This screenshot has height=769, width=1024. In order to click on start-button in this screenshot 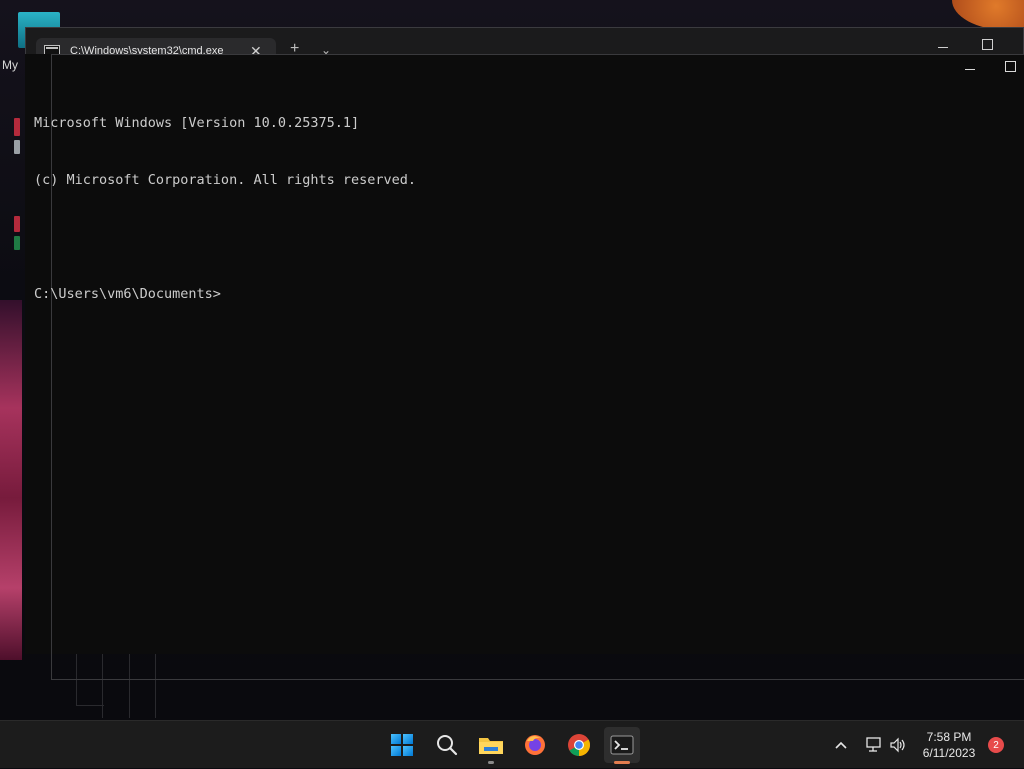, I will do `click(402, 745)`.